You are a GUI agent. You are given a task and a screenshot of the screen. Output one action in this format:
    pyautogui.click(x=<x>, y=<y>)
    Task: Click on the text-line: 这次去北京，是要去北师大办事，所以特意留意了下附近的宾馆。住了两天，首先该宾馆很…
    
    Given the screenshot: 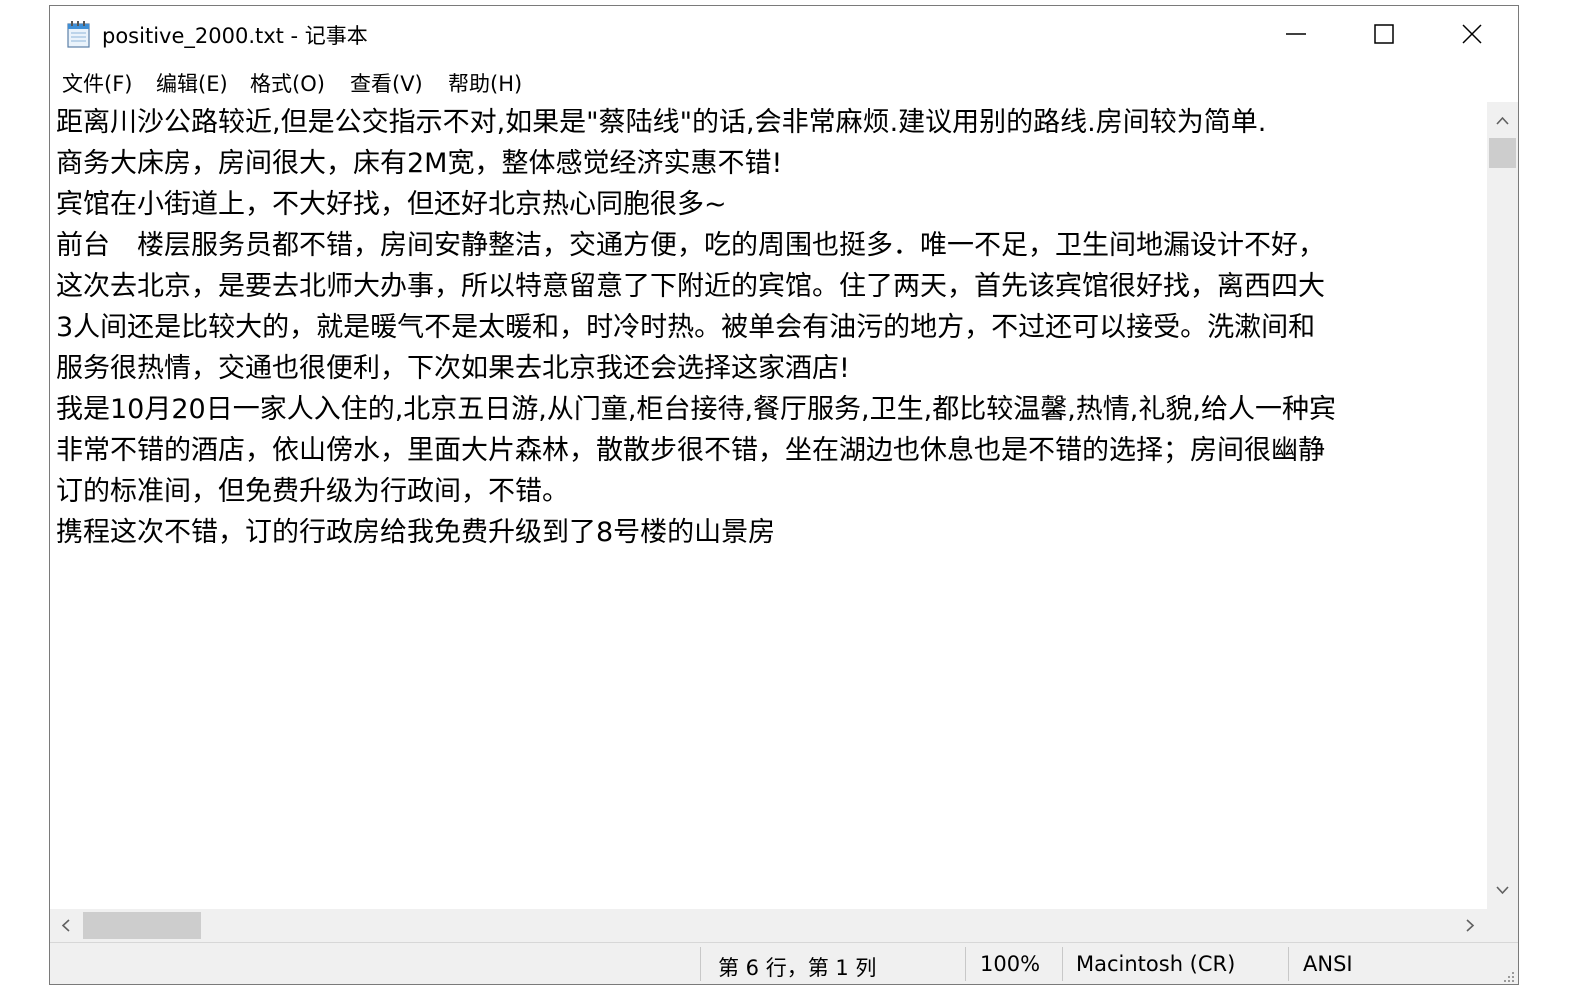 What is the action you would take?
    pyautogui.click(x=690, y=286)
    